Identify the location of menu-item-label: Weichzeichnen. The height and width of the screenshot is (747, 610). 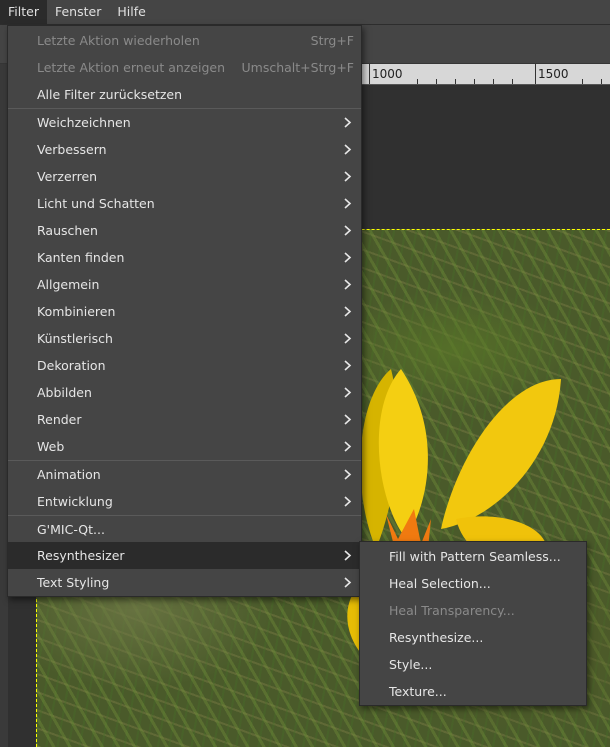
(84, 122).